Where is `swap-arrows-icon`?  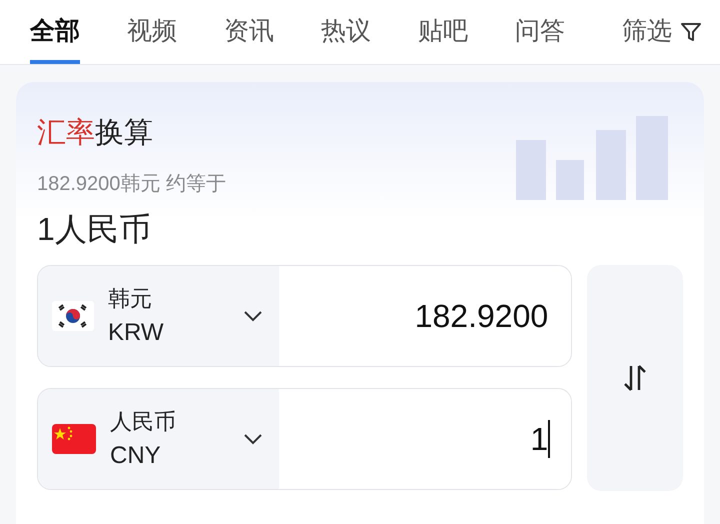 swap-arrows-icon is located at coordinates (635, 378).